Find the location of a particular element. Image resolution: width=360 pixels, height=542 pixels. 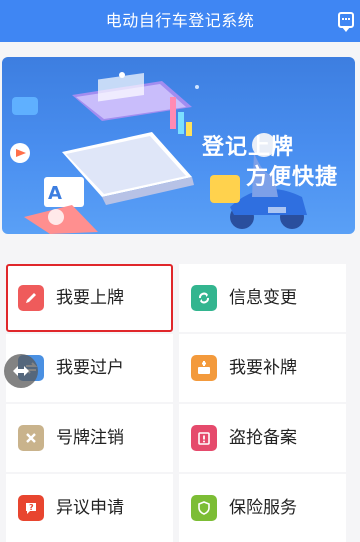

menu-item-label: 信息变更 is located at coordinates (263, 298).